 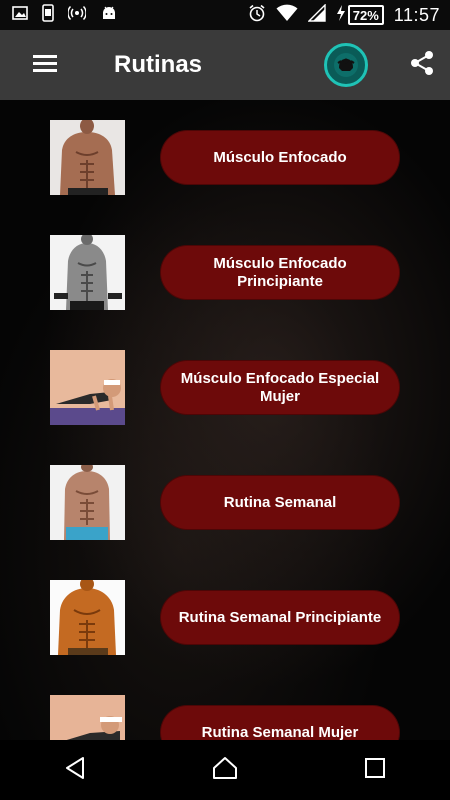 I want to click on routine-button: Rutina Semanal Principiante, so click(x=280, y=617).